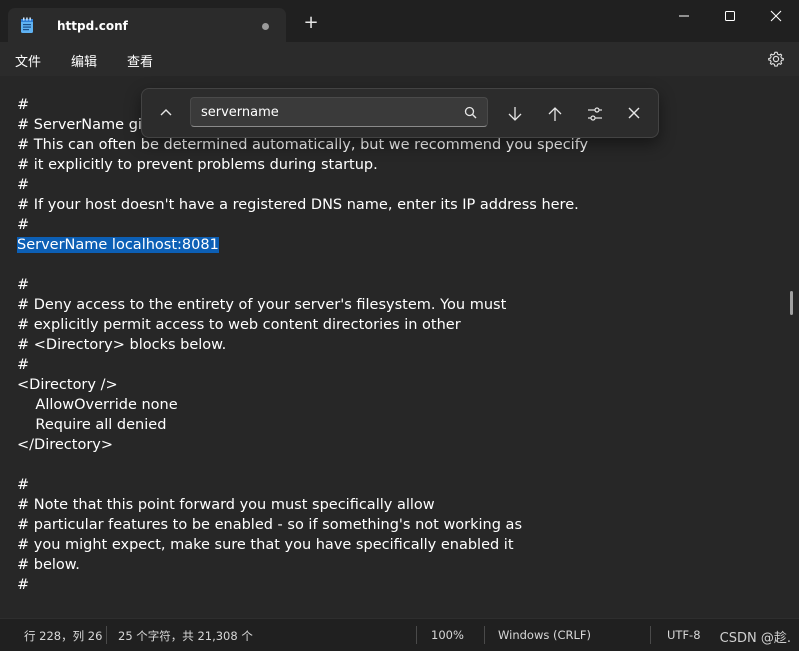 The image size is (799, 651). I want to click on menu-edit: 编辑, so click(84, 60).